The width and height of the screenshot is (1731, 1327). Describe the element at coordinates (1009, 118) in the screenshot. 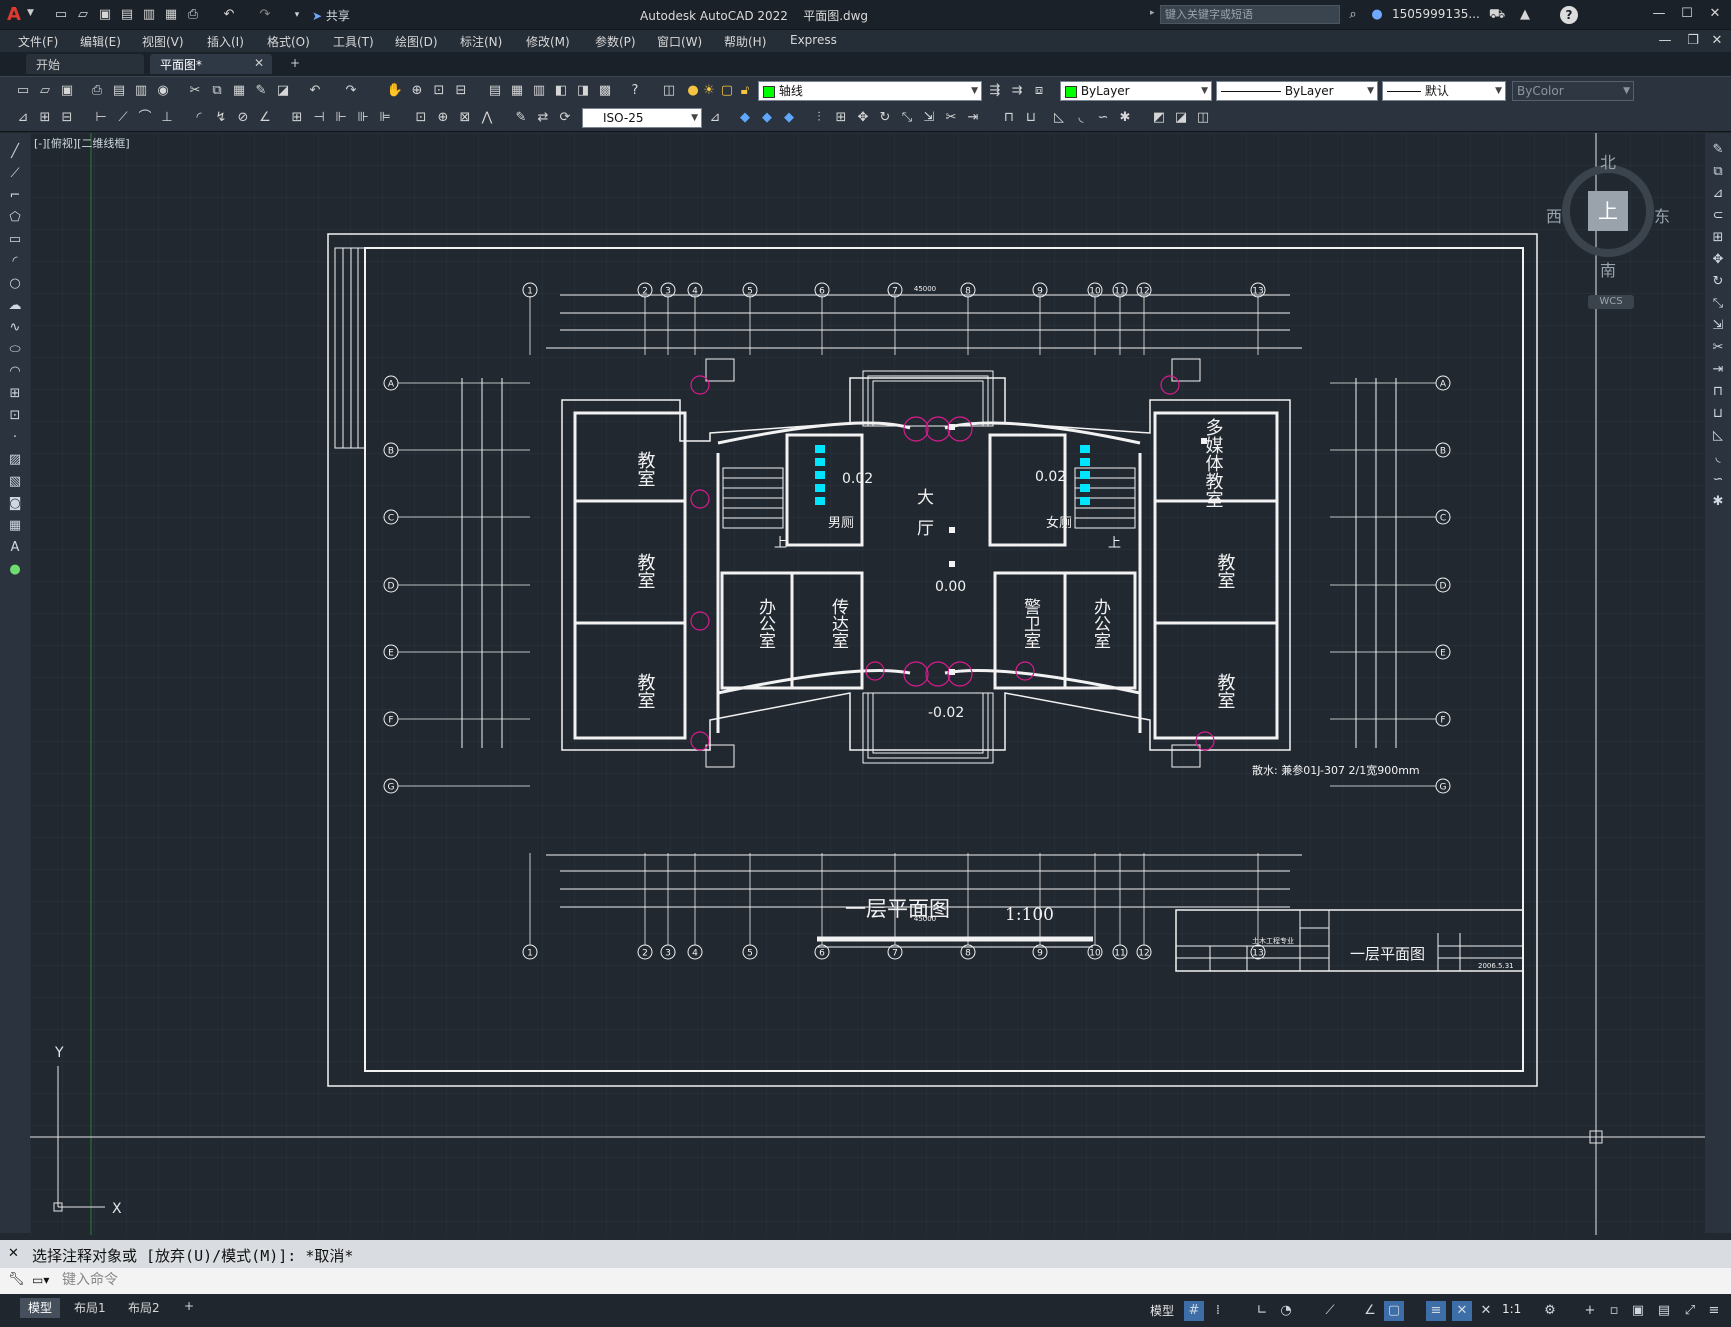

I see `break-icon: ⊓` at that location.